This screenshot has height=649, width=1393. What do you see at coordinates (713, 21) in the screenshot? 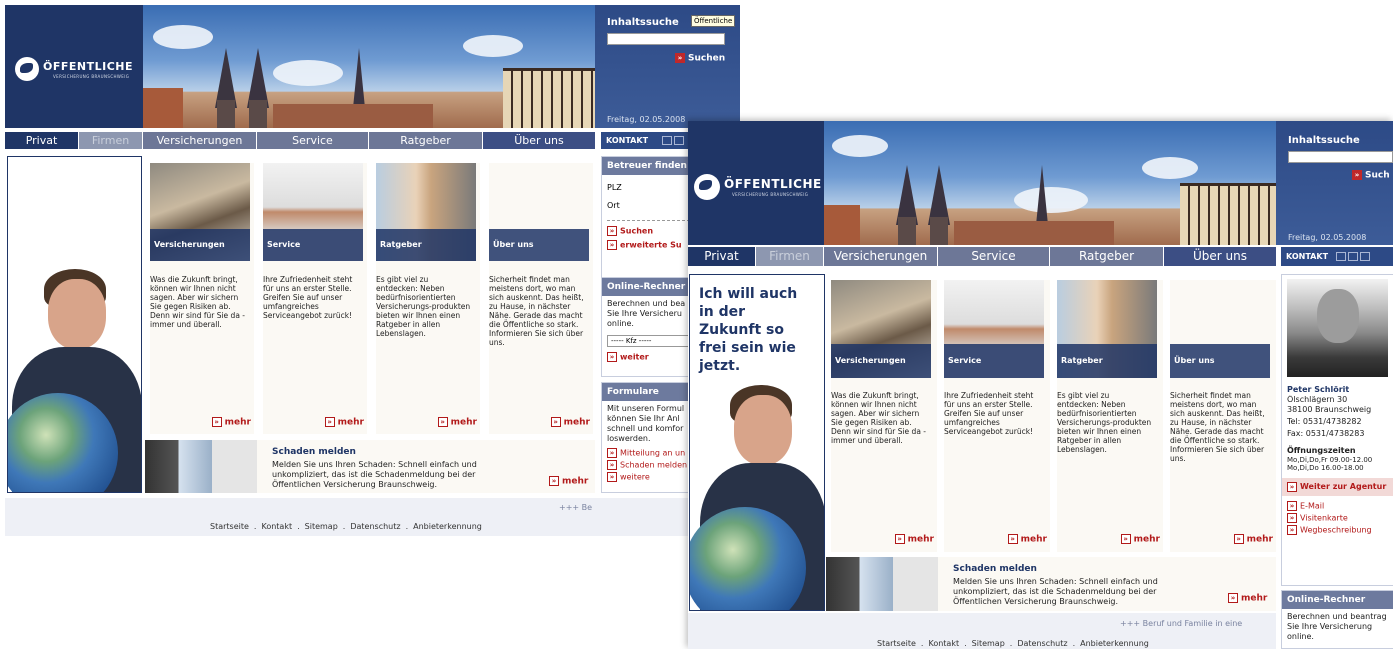
I see `search-tooltip: Öffentliche` at bounding box center [713, 21].